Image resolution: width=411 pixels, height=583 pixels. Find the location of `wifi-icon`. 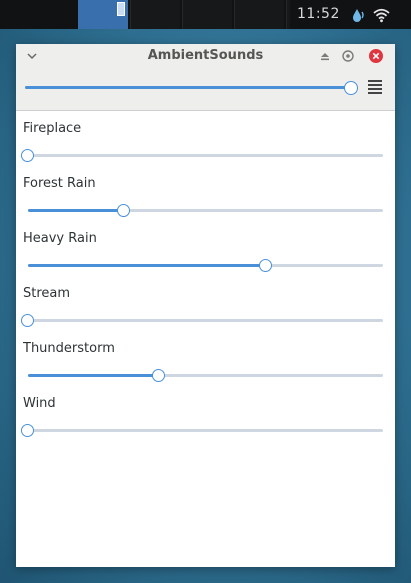

wifi-icon is located at coordinates (381, 15).